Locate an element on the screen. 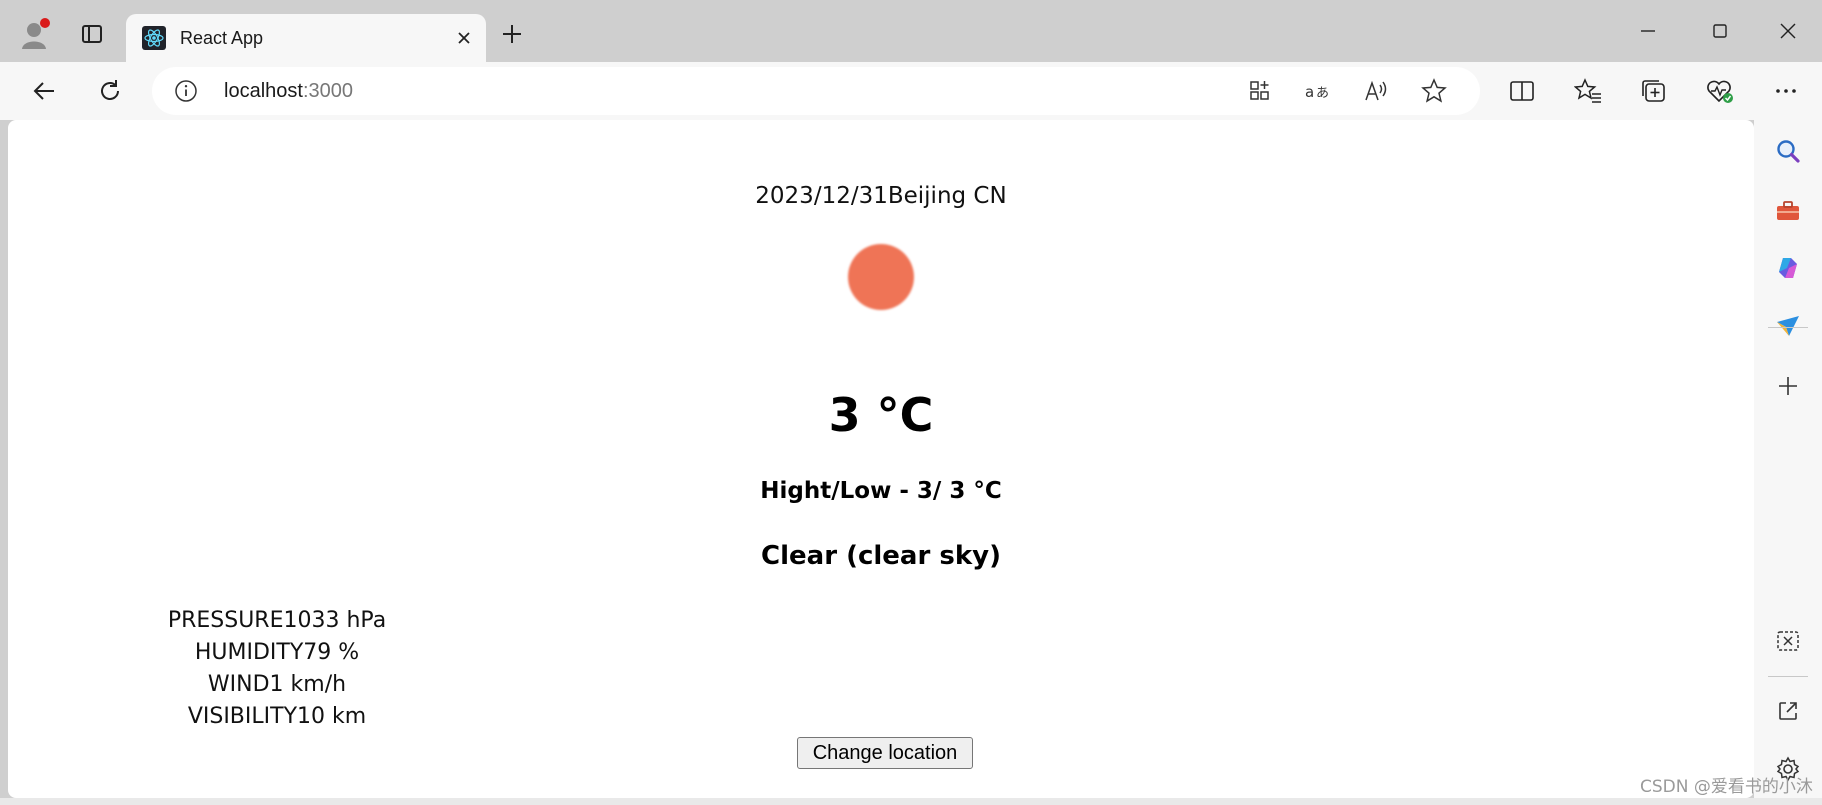 The width and height of the screenshot is (1822, 805). tab-title: React App is located at coordinates (222, 38).